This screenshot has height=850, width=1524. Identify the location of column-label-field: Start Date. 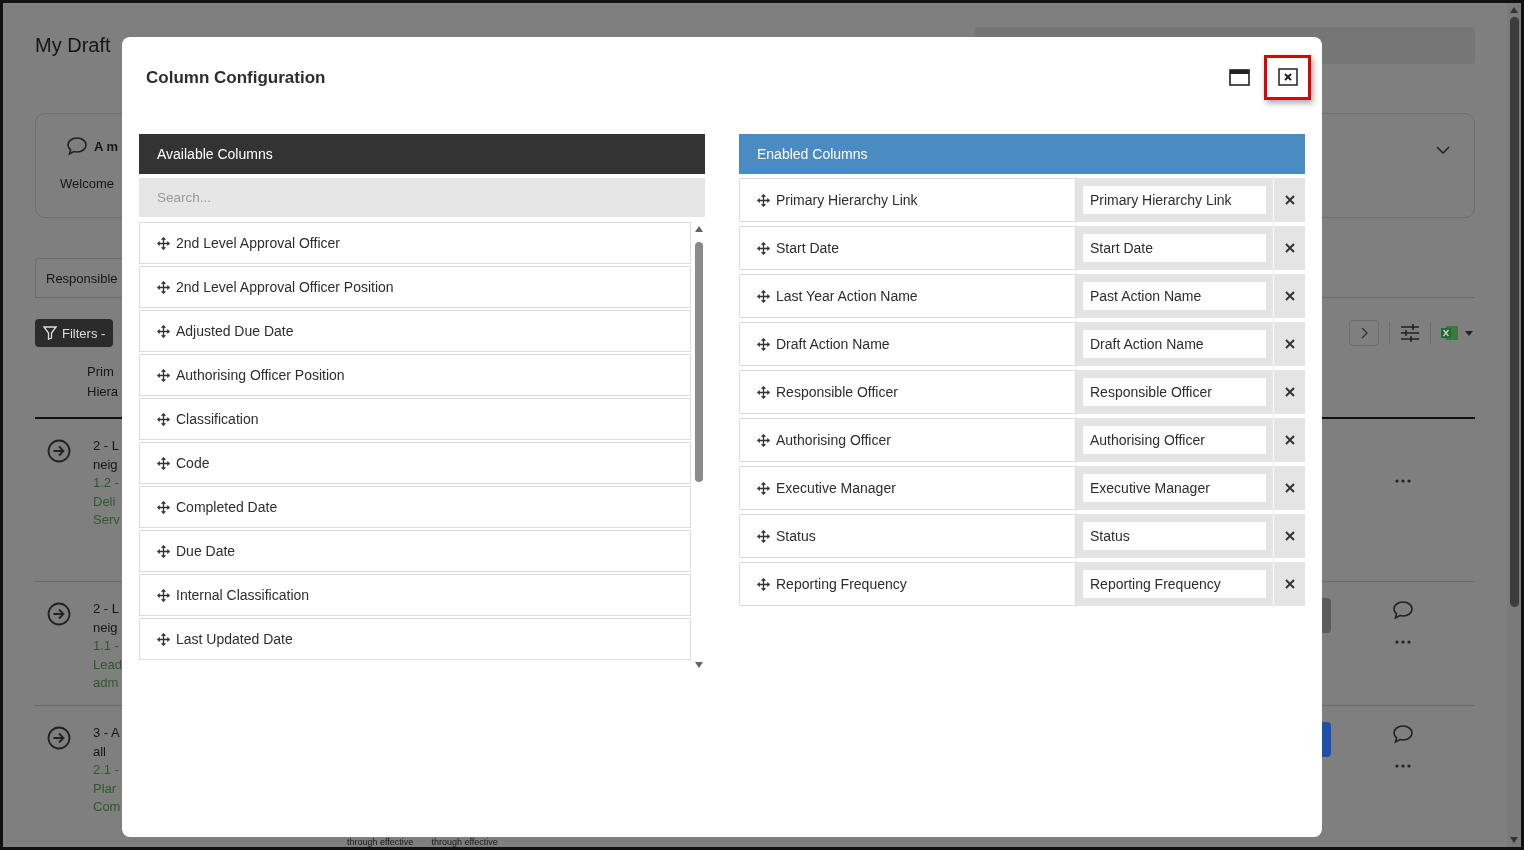
(1174, 248).